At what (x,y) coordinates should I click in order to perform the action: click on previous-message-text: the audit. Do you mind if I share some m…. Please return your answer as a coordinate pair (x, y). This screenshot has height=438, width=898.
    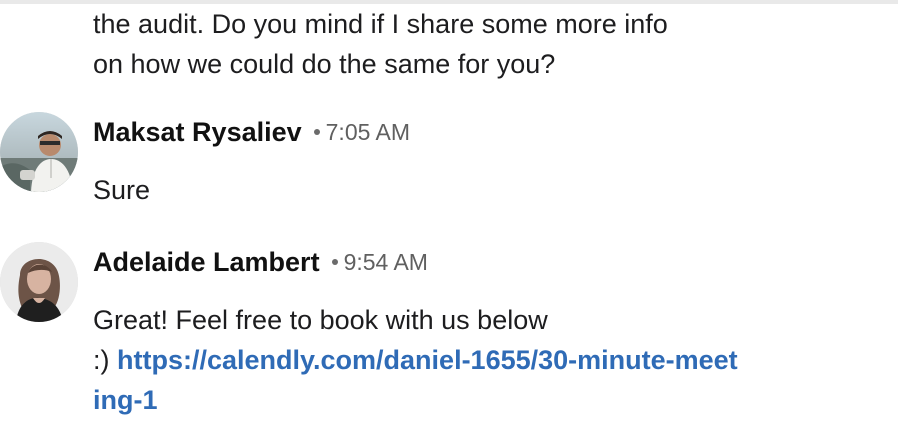
    Looking at the image, I should click on (380, 44).